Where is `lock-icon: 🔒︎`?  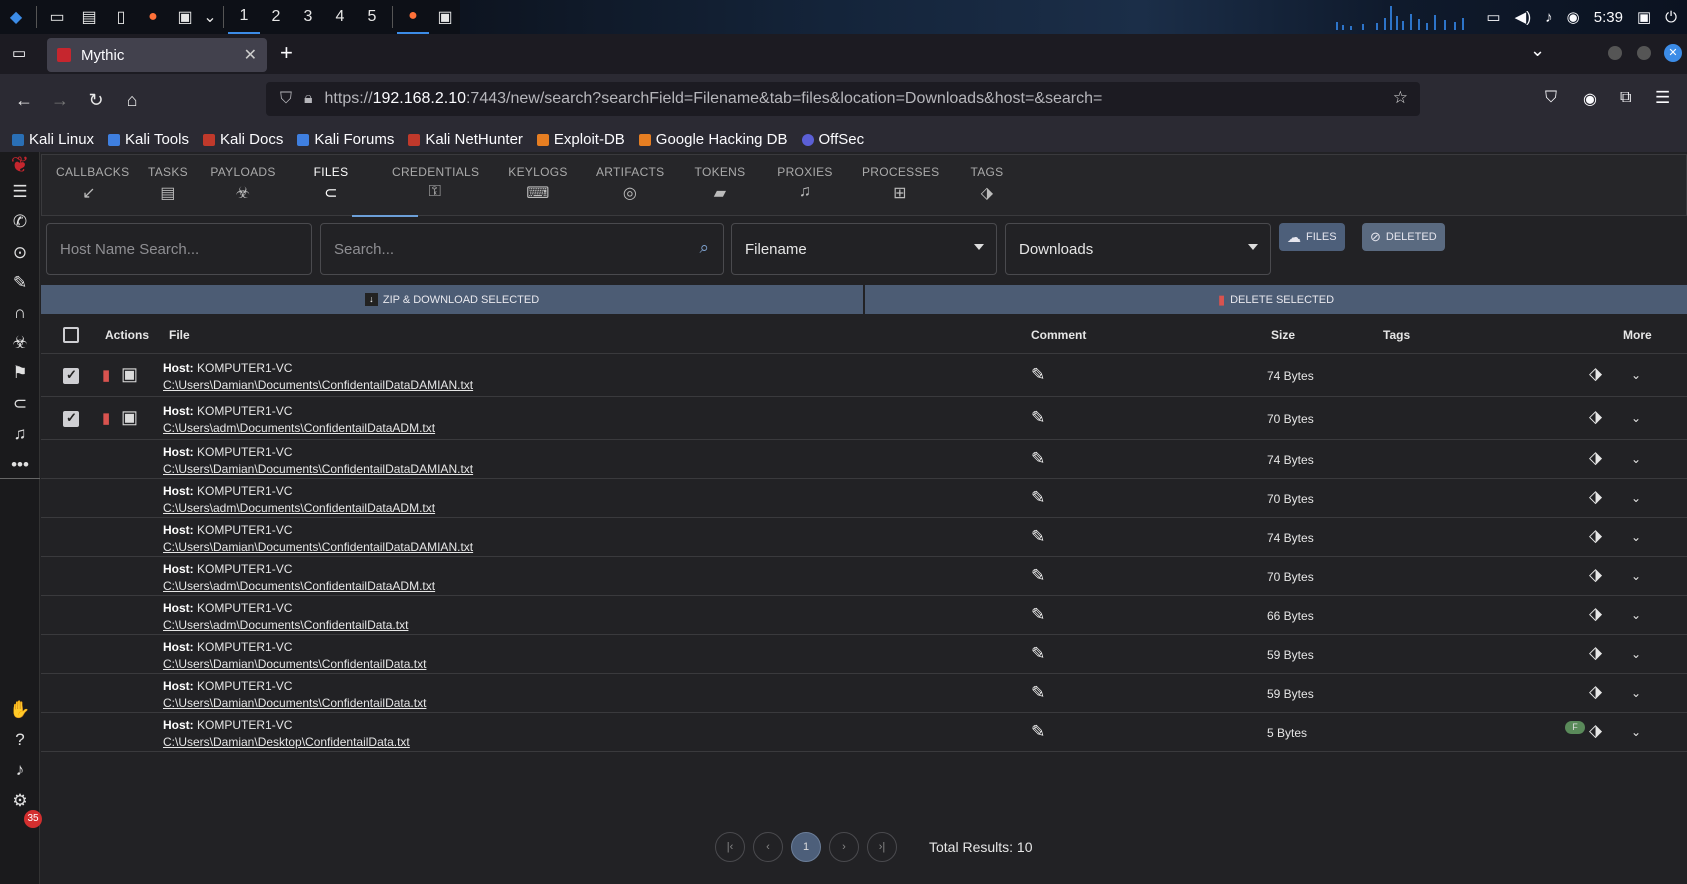
lock-icon: 🔒︎ is located at coordinates (308, 99).